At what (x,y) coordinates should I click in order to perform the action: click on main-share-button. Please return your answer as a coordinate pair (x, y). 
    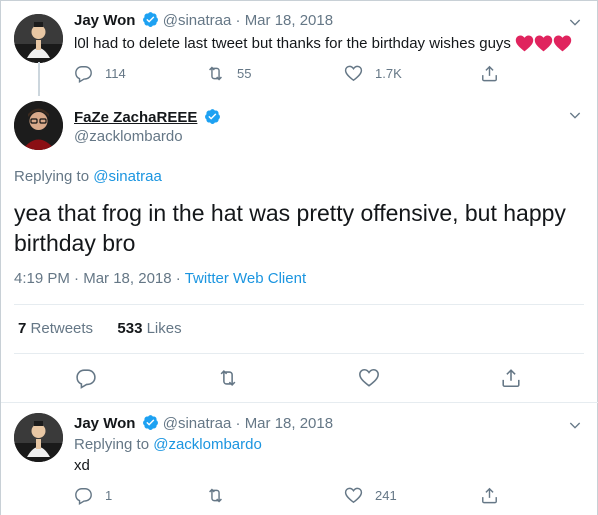
    Looking at the image, I should click on (511, 378).